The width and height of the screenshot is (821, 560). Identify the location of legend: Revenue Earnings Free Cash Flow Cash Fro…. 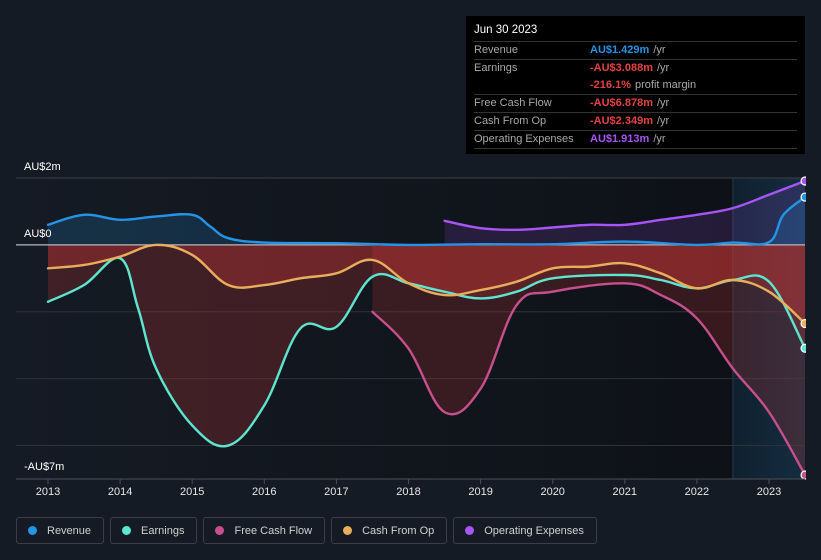
(306, 530).